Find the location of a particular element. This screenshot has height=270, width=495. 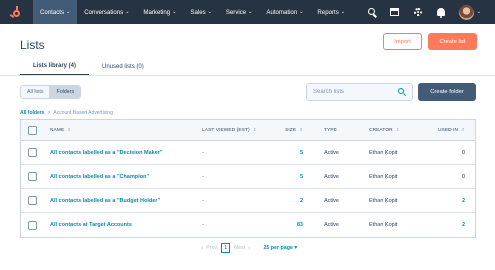

page-title: Lists is located at coordinates (32, 45).